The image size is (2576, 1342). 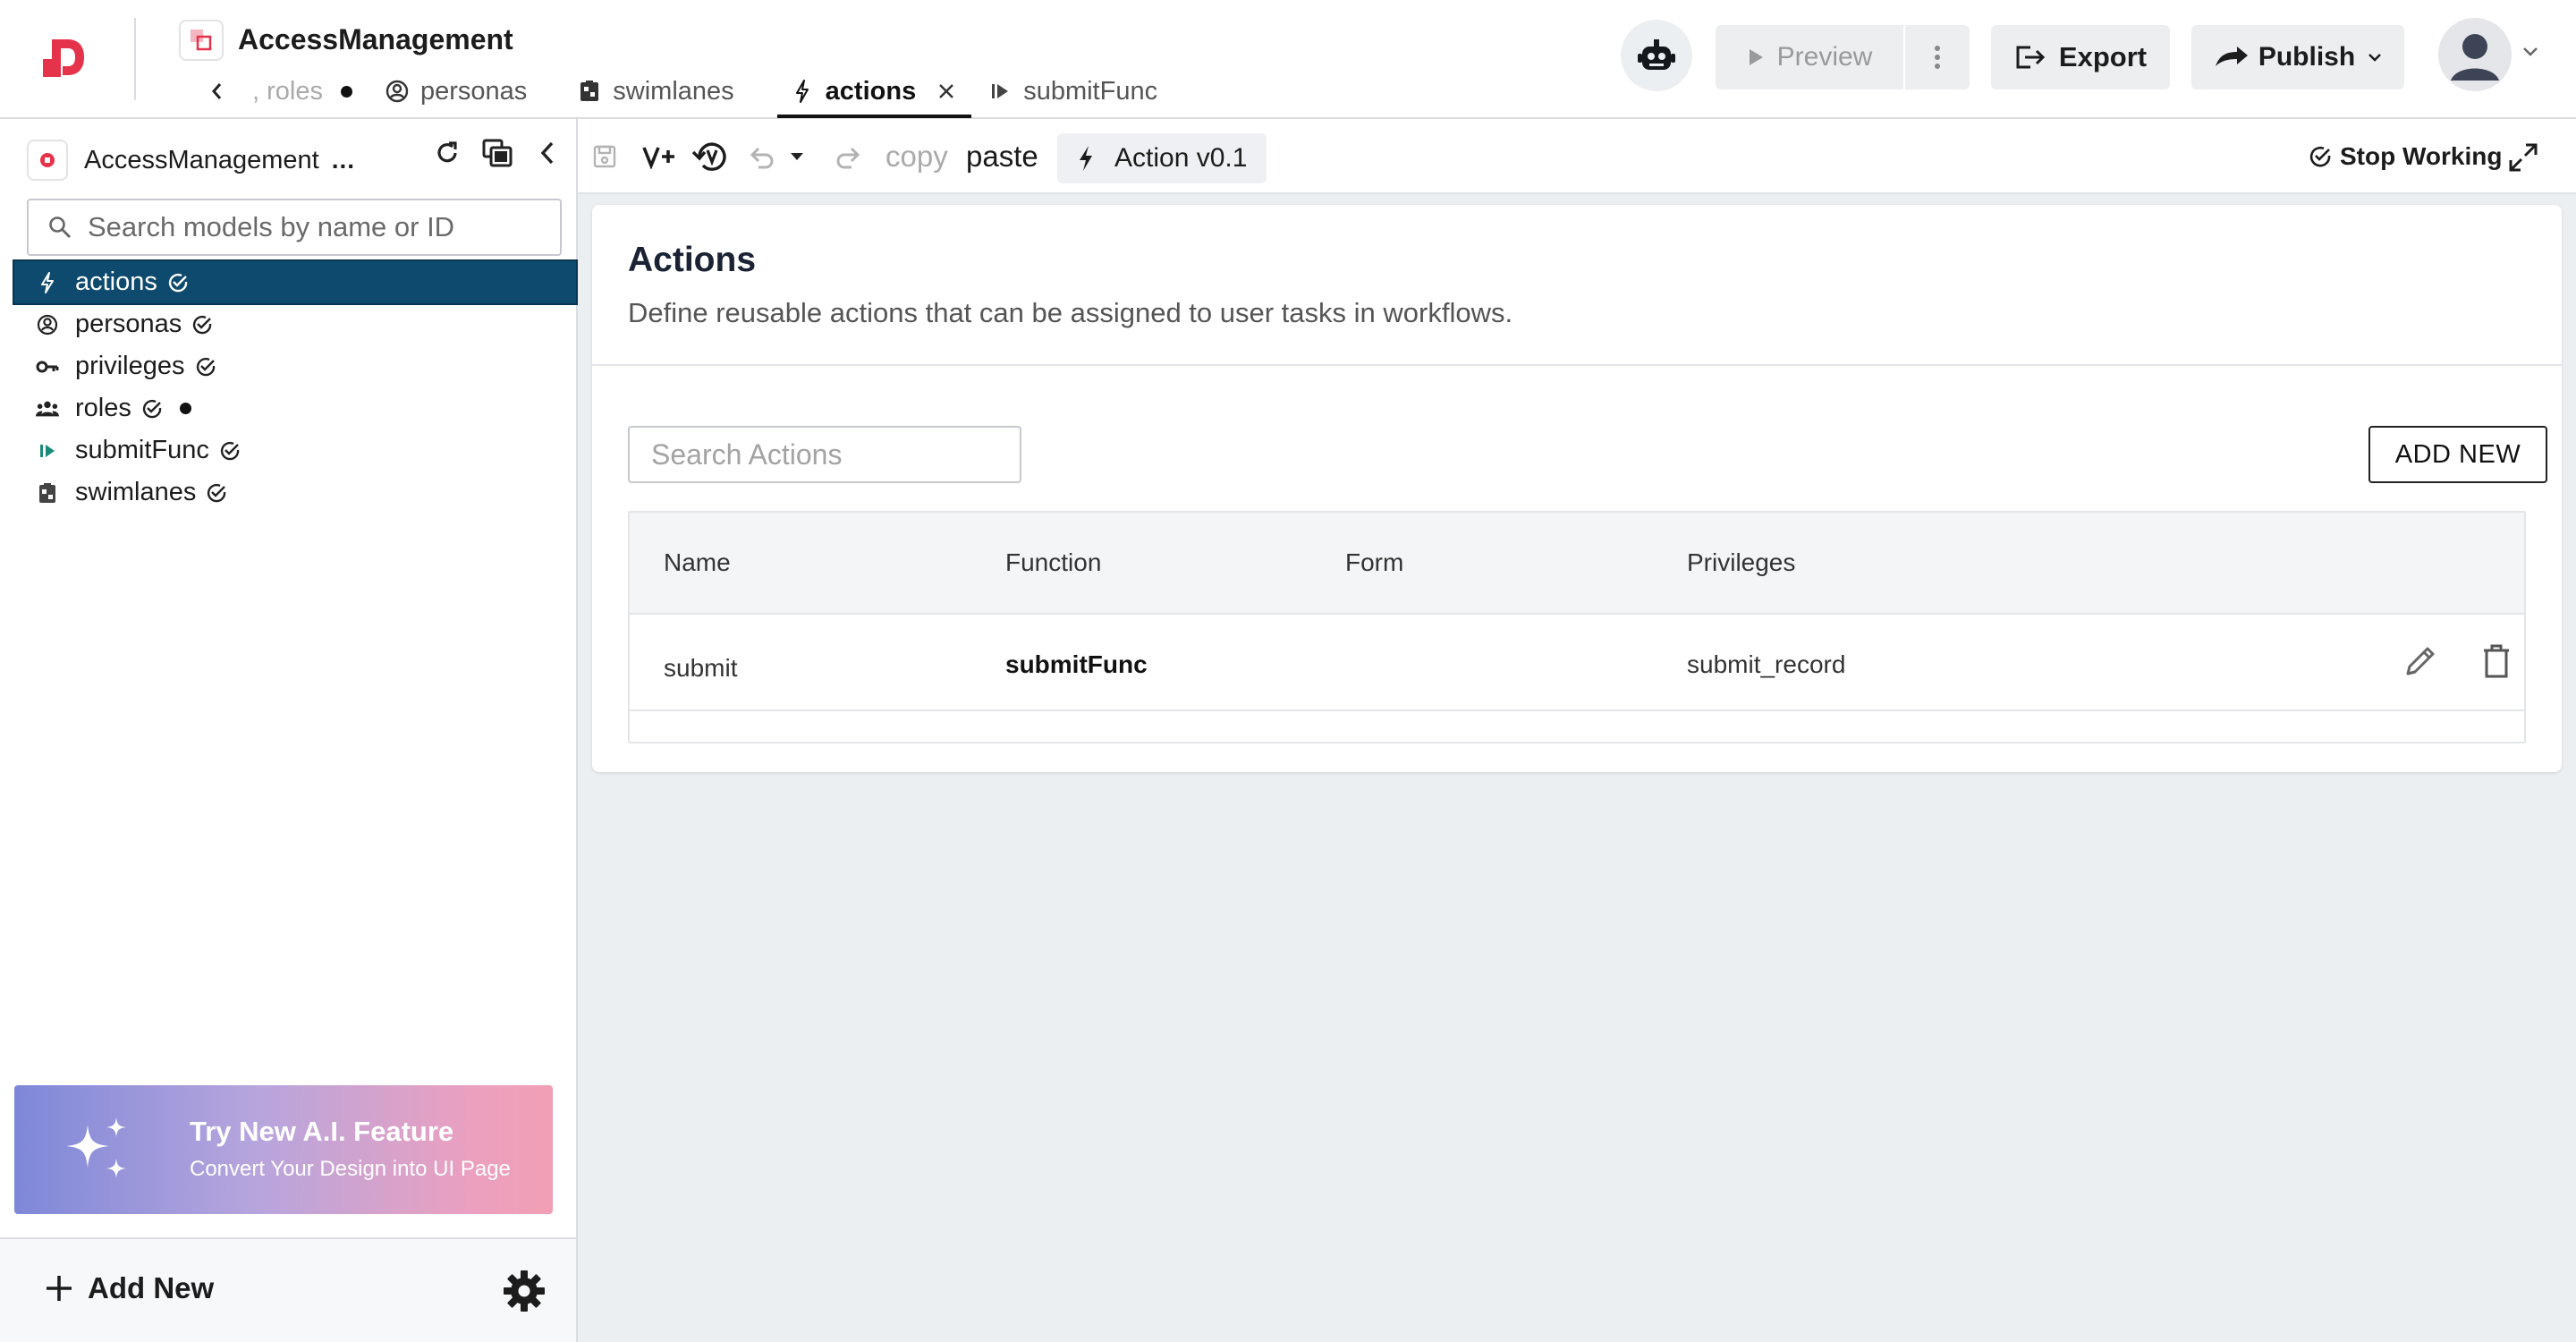 I want to click on key-icon, so click(x=47, y=367).